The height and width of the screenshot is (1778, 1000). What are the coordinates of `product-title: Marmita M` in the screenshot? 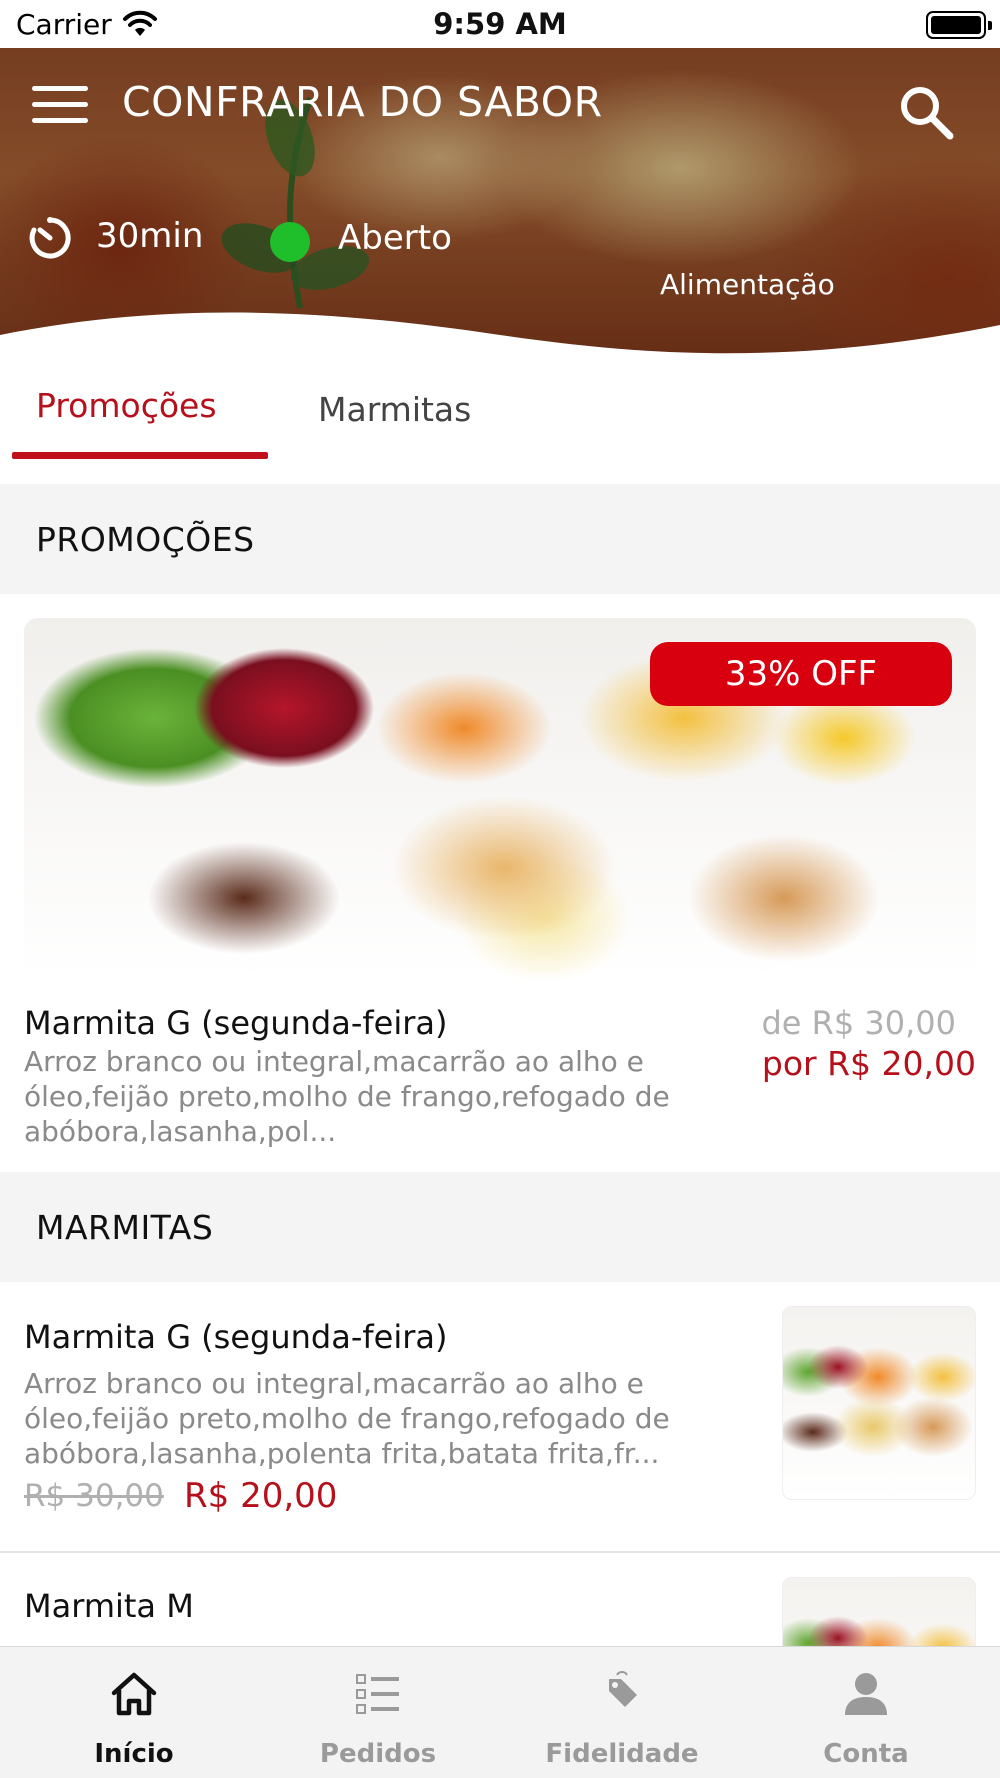 It's located at (109, 1606).